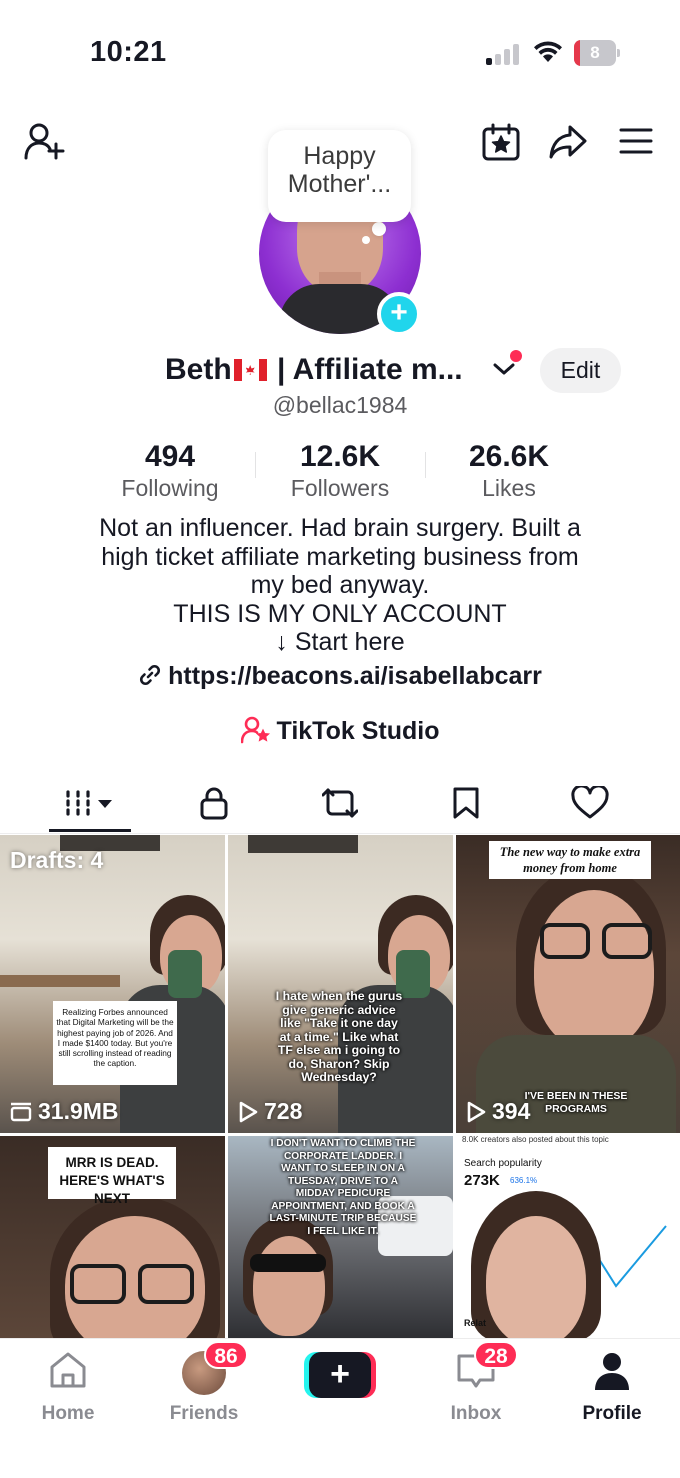 The height and width of the screenshot is (1478, 680). I want to click on stat-followers-value: 12.6K, so click(340, 456).